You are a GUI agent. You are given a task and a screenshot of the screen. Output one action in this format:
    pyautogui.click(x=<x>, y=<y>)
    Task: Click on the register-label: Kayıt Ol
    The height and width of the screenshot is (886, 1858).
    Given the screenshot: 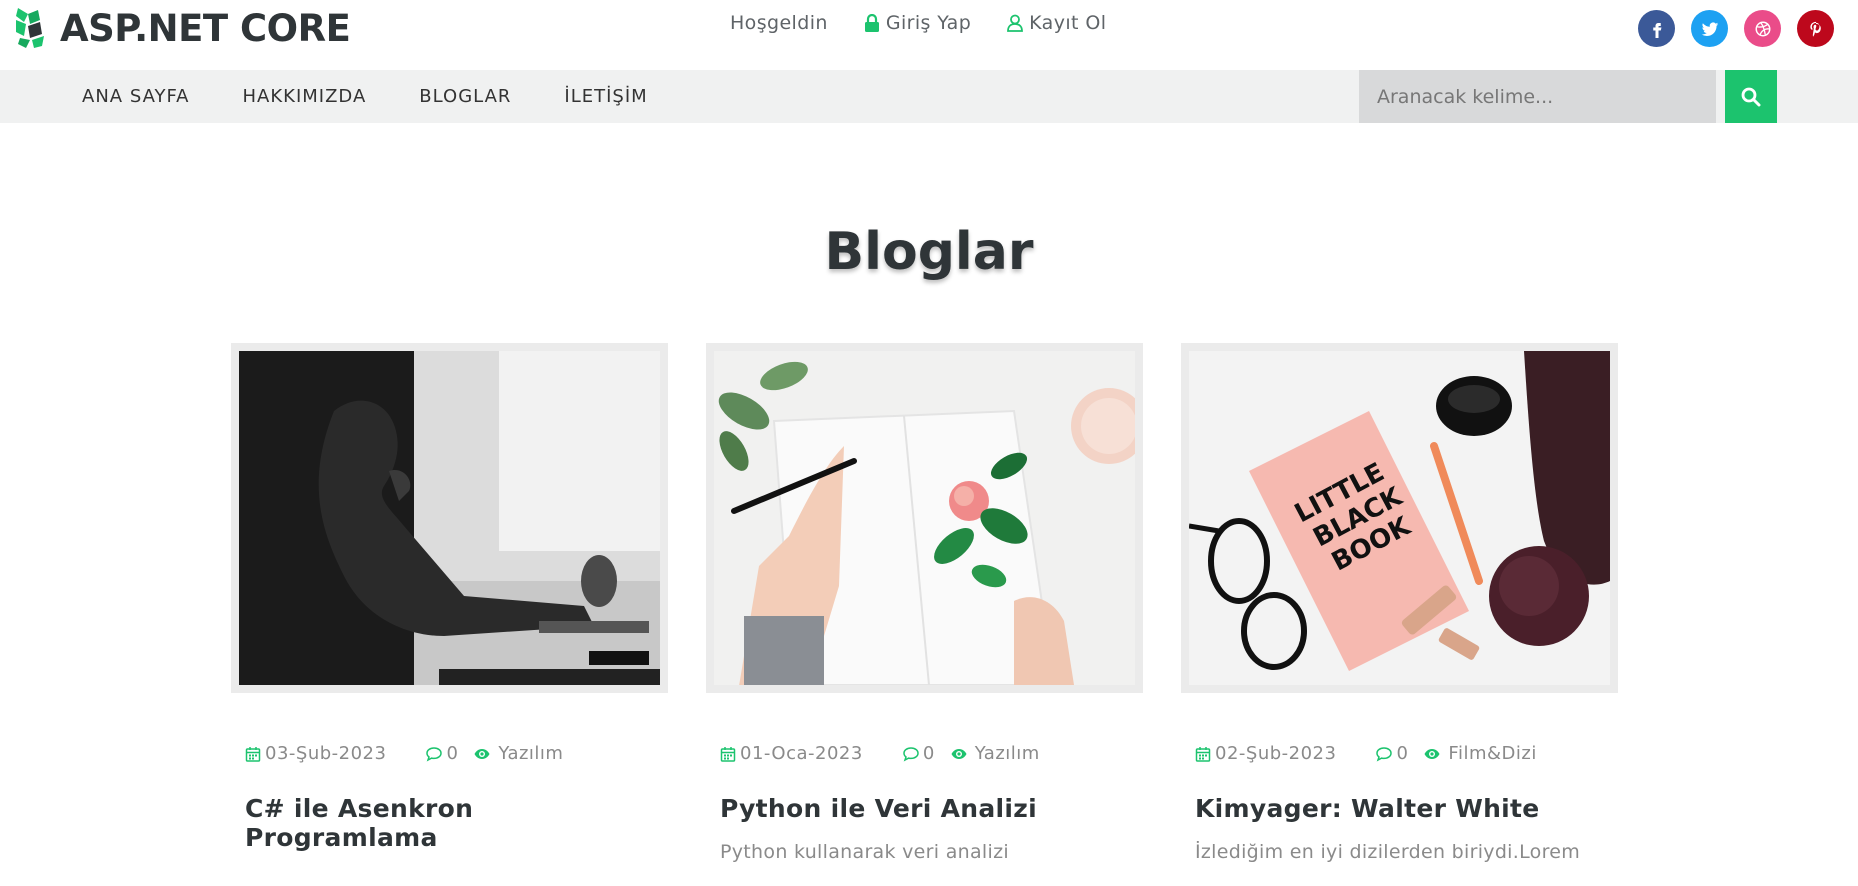 What is the action you would take?
    pyautogui.click(x=1068, y=23)
    